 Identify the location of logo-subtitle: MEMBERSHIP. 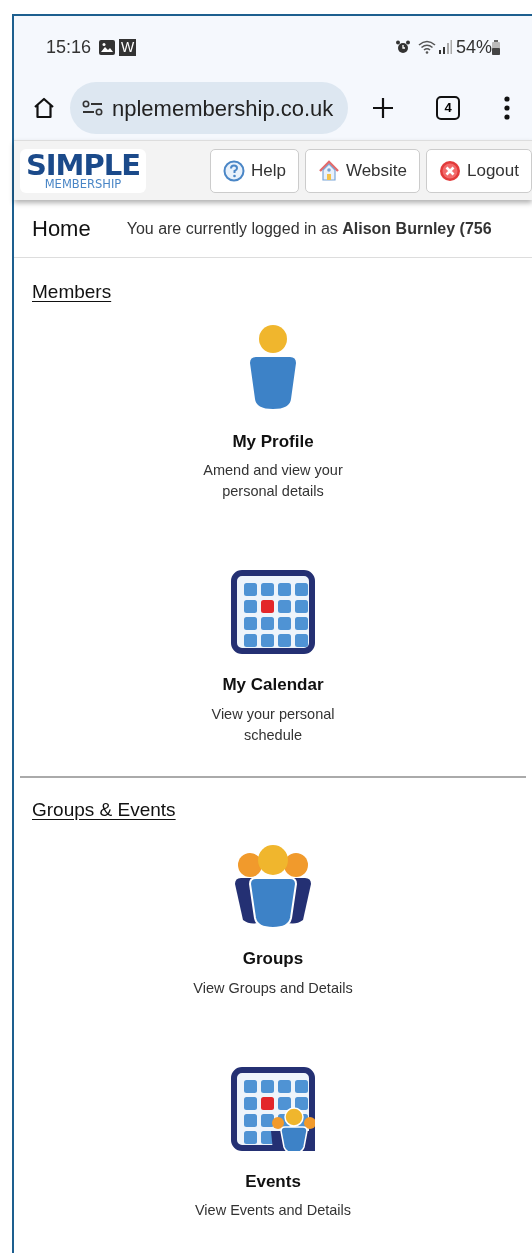
(83, 183).